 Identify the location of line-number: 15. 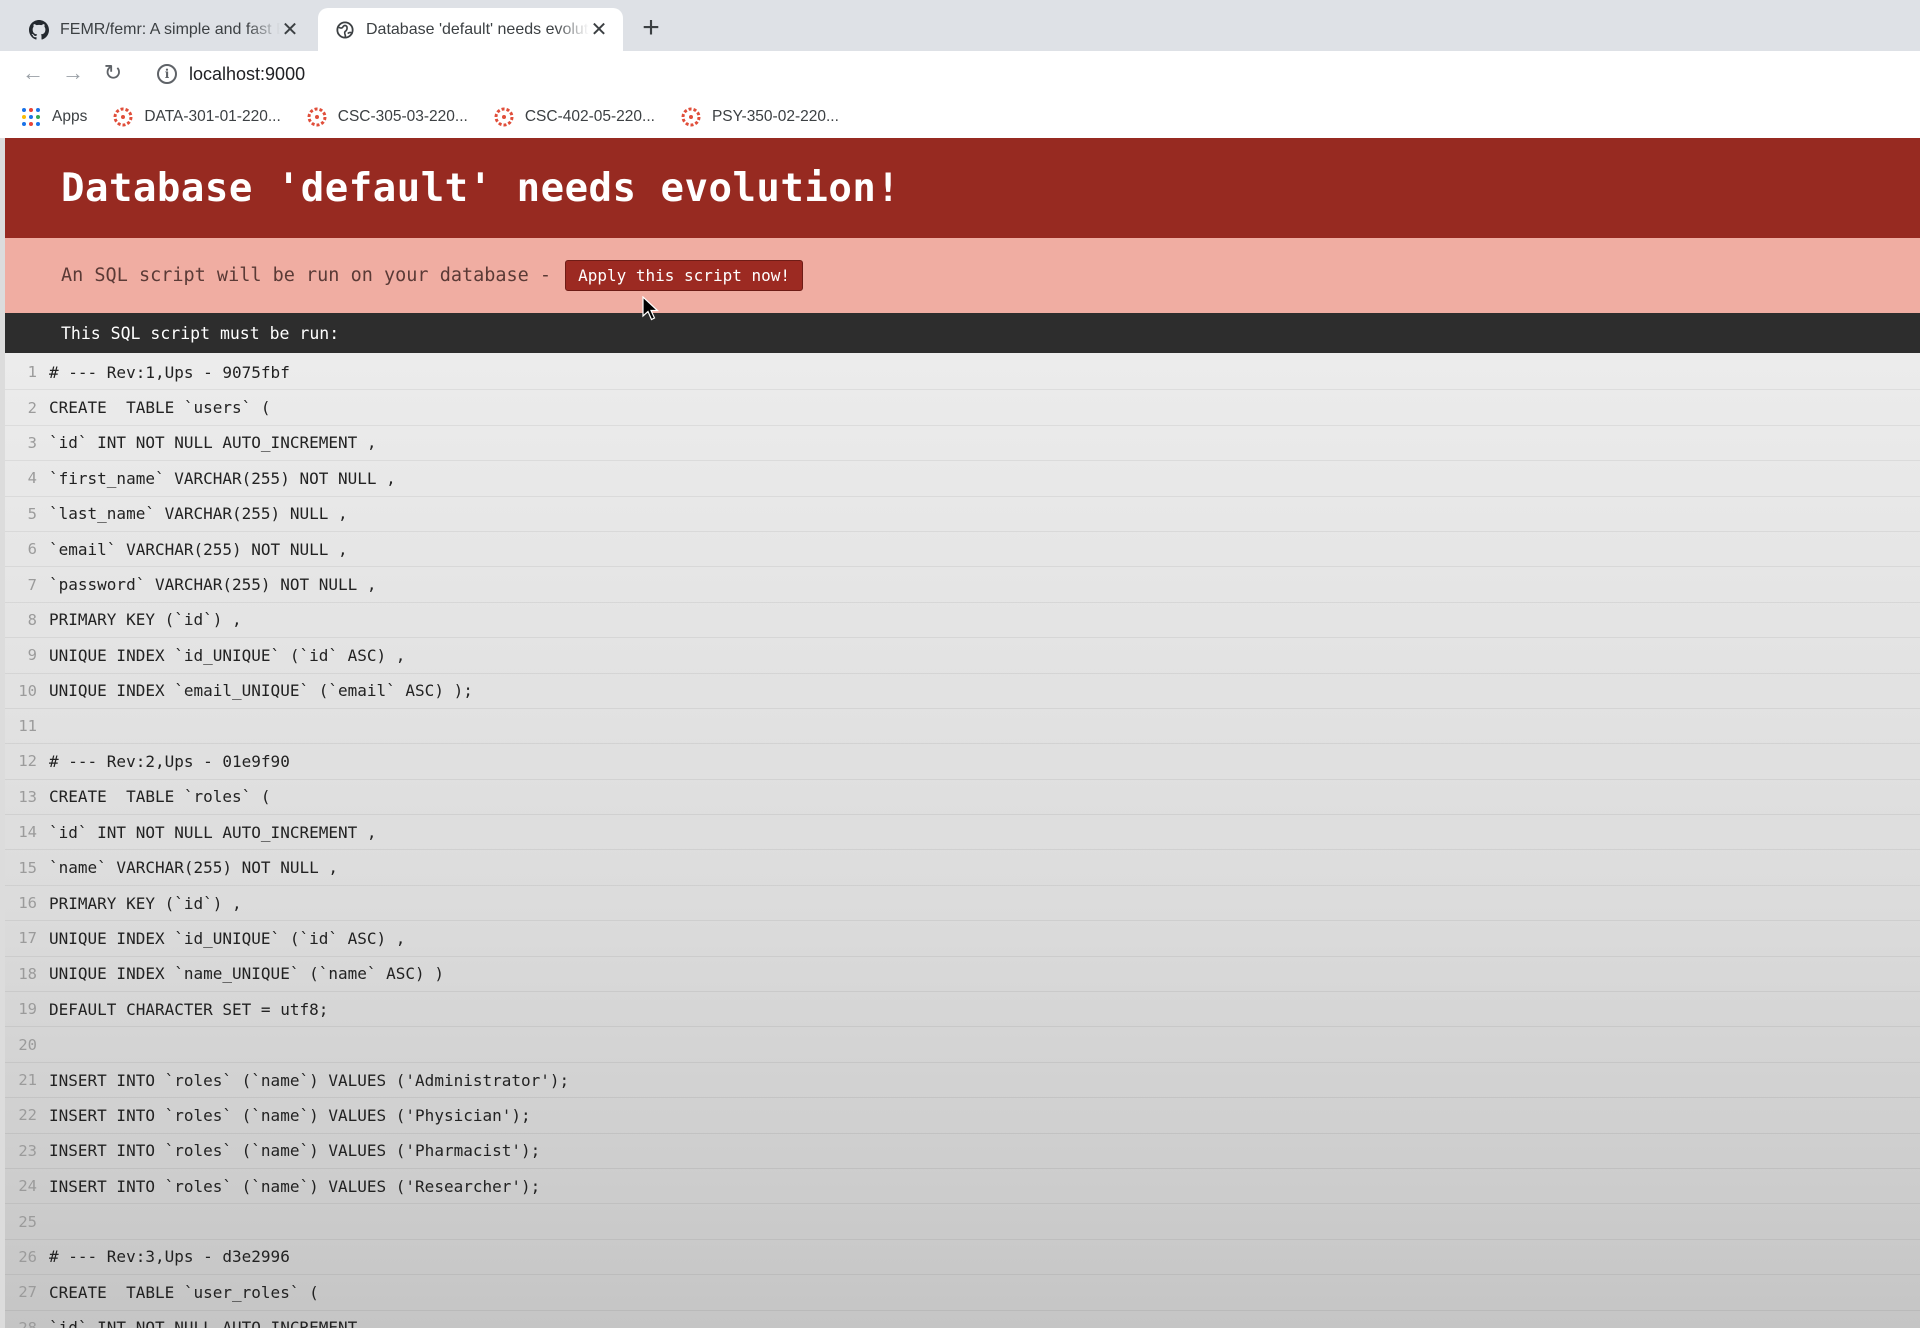
(27, 867).